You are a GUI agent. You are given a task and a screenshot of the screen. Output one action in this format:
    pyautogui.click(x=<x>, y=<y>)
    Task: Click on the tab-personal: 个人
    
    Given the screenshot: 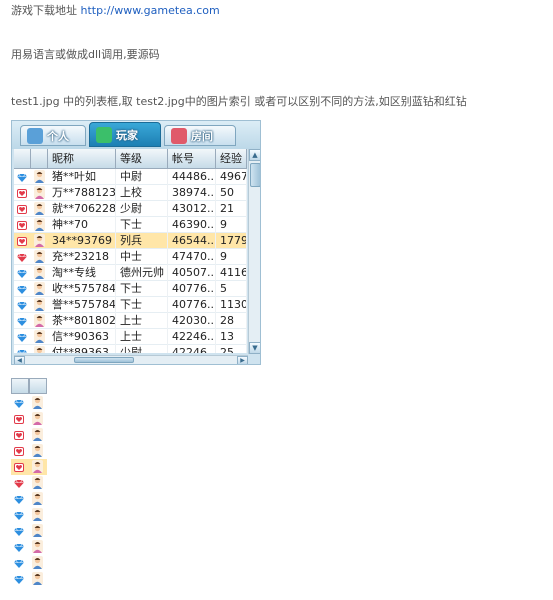 What is the action you would take?
    pyautogui.click(x=53, y=135)
    